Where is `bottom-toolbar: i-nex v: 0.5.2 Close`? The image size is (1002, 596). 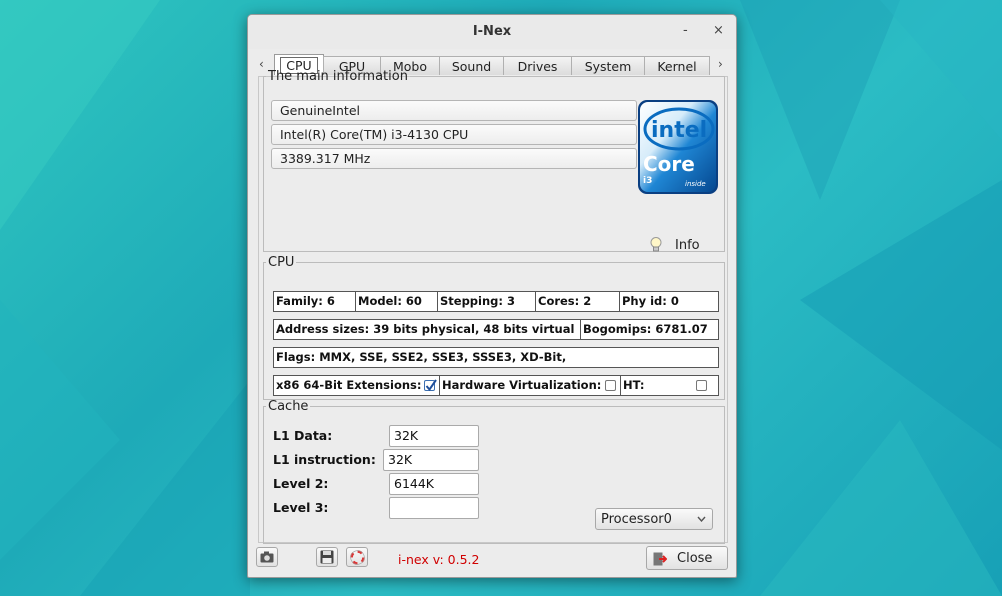
bottom-toolbar: i-nex v: 0.5.2 Close is located at coordinates (492, 560).